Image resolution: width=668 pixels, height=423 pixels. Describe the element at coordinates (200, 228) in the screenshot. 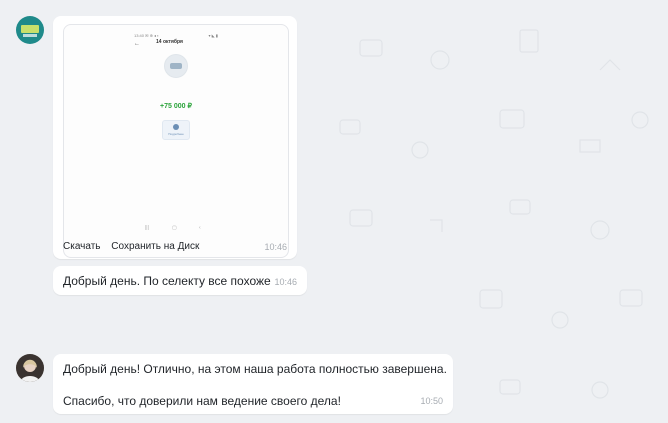

I see `nav-back-icon: ‹` at that location.